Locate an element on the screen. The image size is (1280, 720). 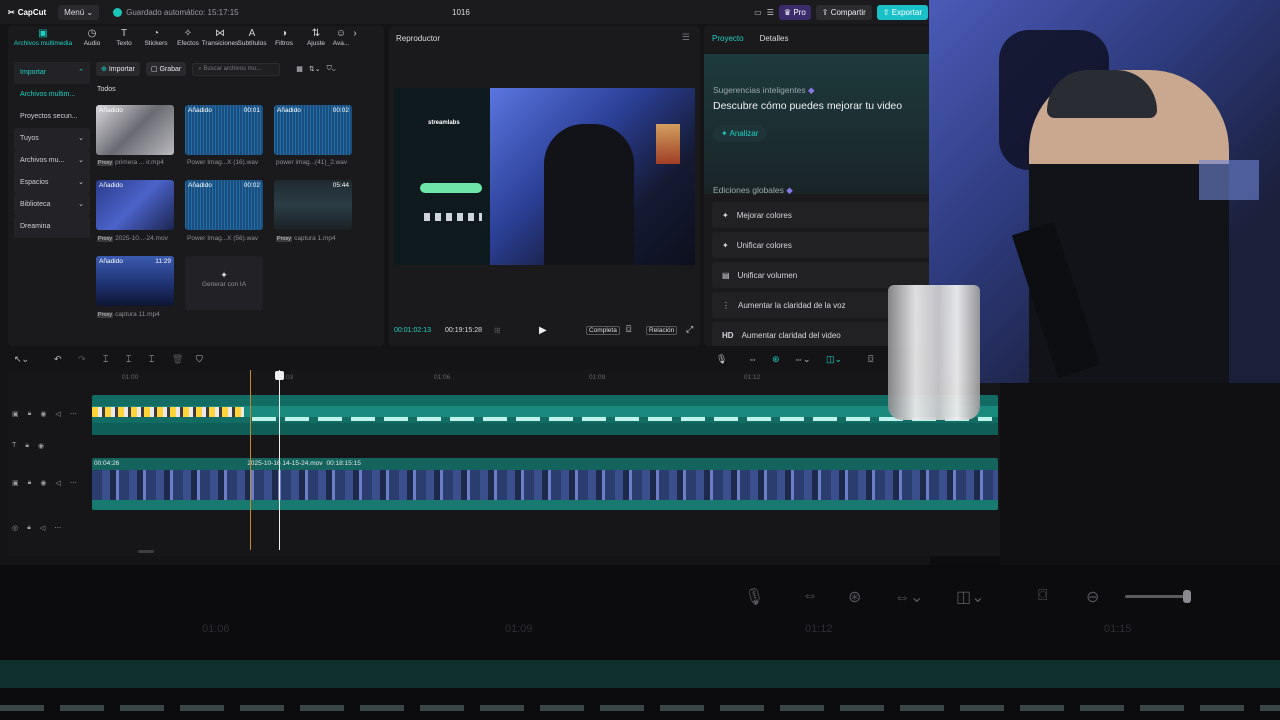
sort-icon: ⇅⌄ is located at coordinates (315, 69).